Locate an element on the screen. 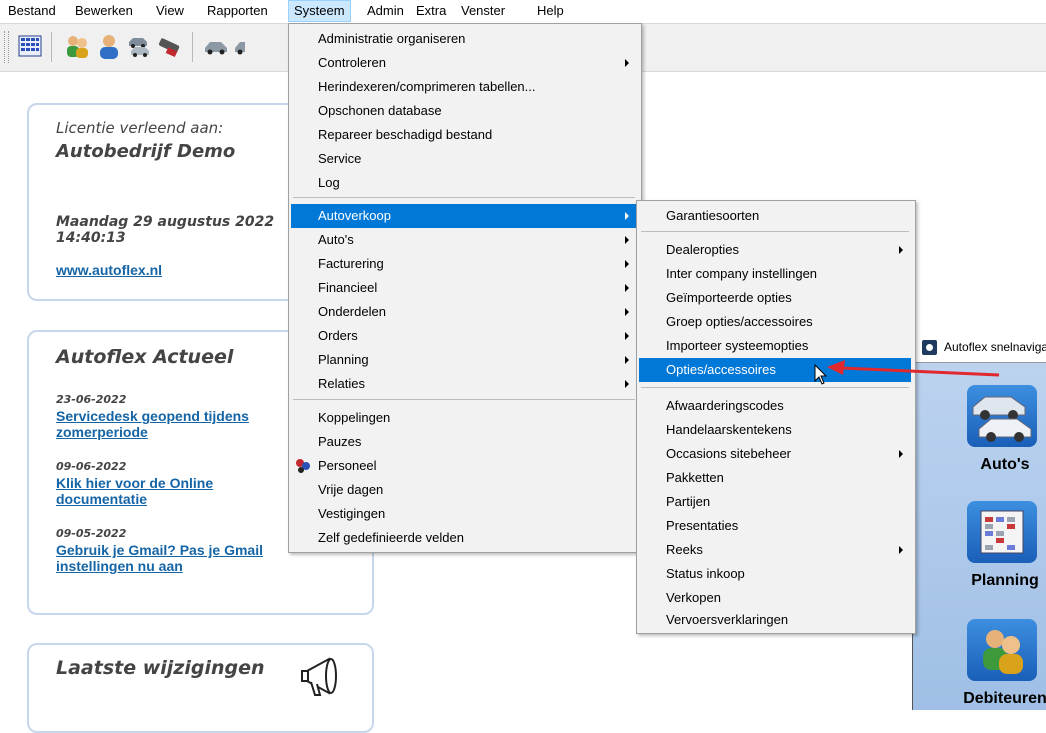 The width and height of the screenshot is (1046, 733). menu-item-inter-company: Inter company instellingen is located at coordinates (775, 274).